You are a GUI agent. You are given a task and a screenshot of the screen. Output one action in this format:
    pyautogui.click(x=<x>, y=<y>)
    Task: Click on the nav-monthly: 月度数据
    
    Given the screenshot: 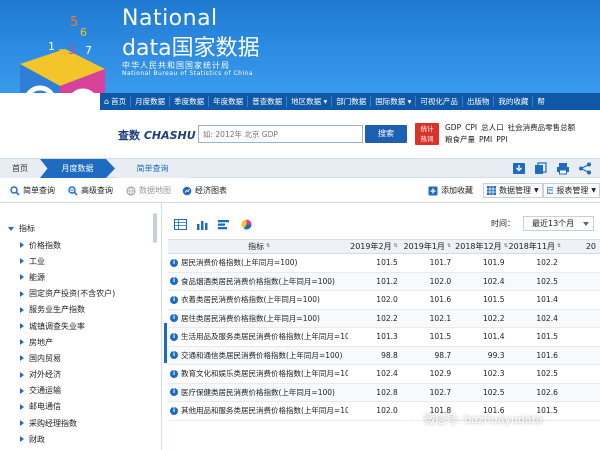 What is the action you would take?
    pyautogui.click(x=151, y=101)
    